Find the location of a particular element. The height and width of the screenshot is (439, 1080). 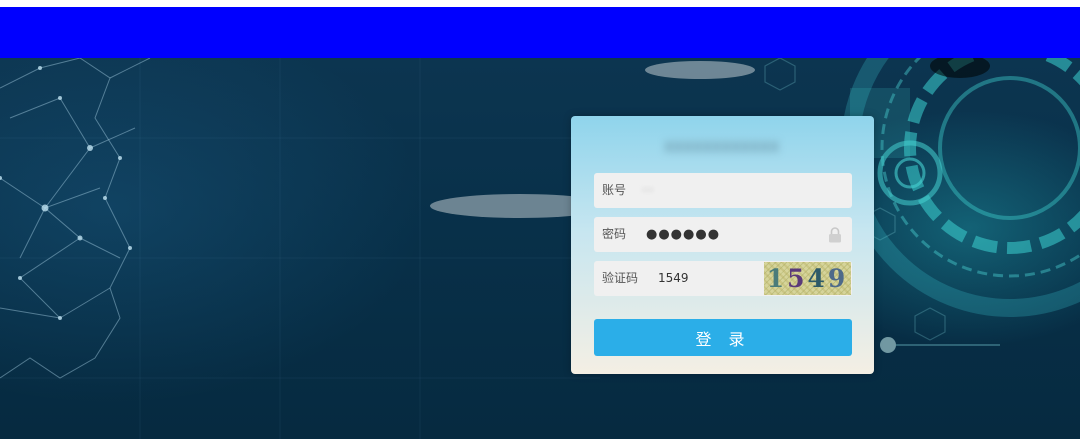

captcha-field: 验证码 1549 1 5 4 9 is located at coordinates (723, 278).